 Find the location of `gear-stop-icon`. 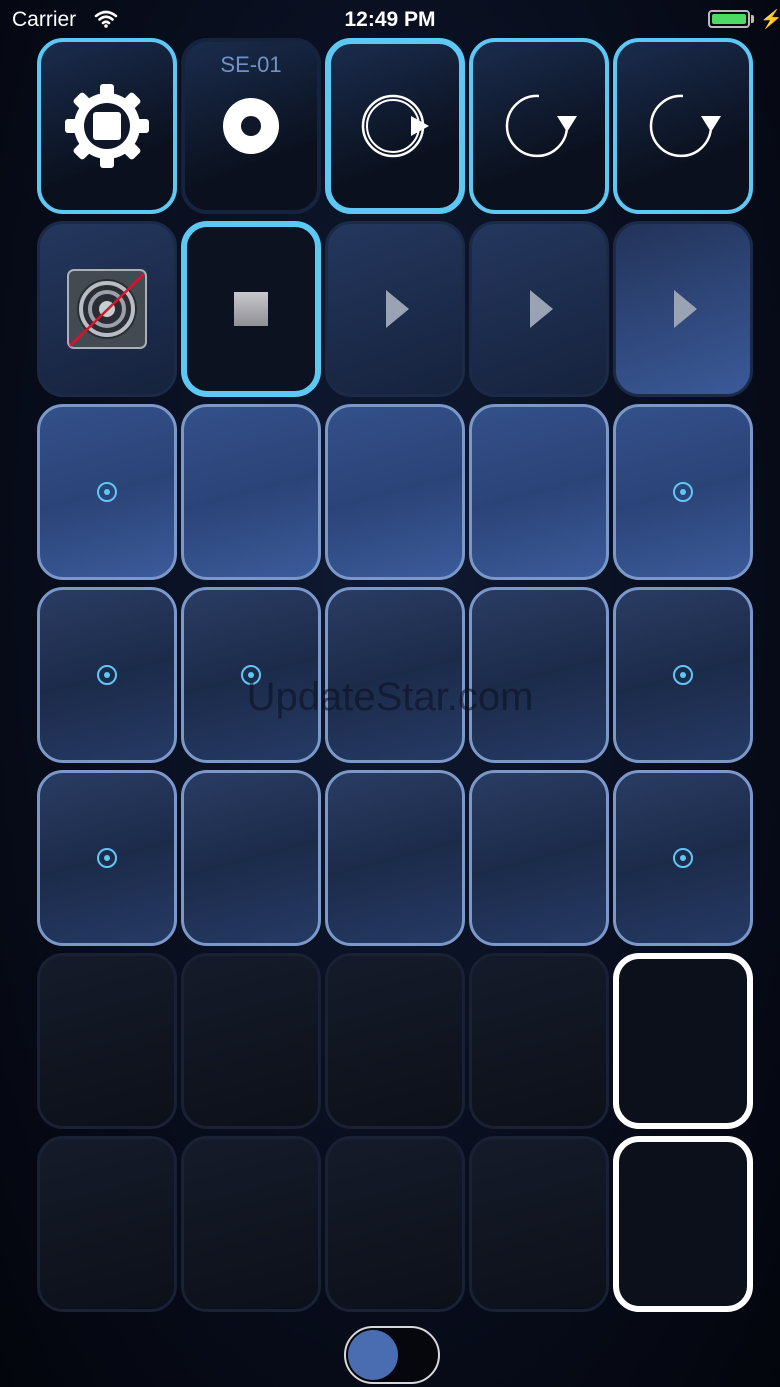

gear-stop-icon is located at coordinates (107, 126).